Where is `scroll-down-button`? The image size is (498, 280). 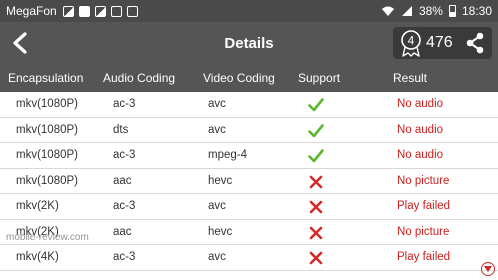
scroll-down-button is located at coordinates (488, 269).